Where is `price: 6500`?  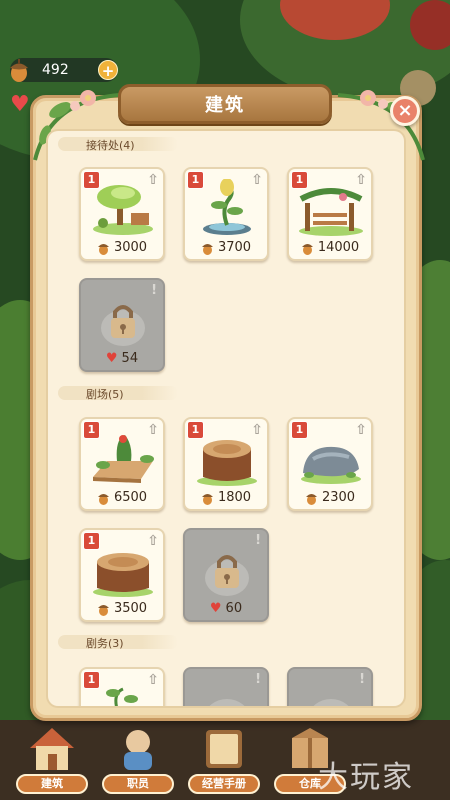
price: 6500 is located at coordinates (122, 497).